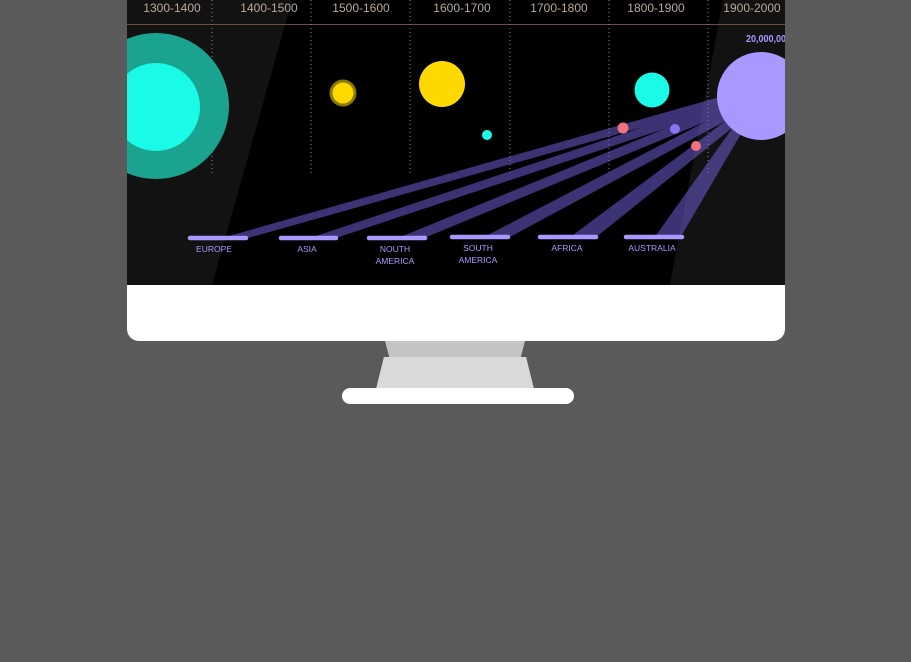  What do you see at coordinates (567, 248) in the screenshot?
I see `region-label: AFRICA` at bounding box center [567, 248].